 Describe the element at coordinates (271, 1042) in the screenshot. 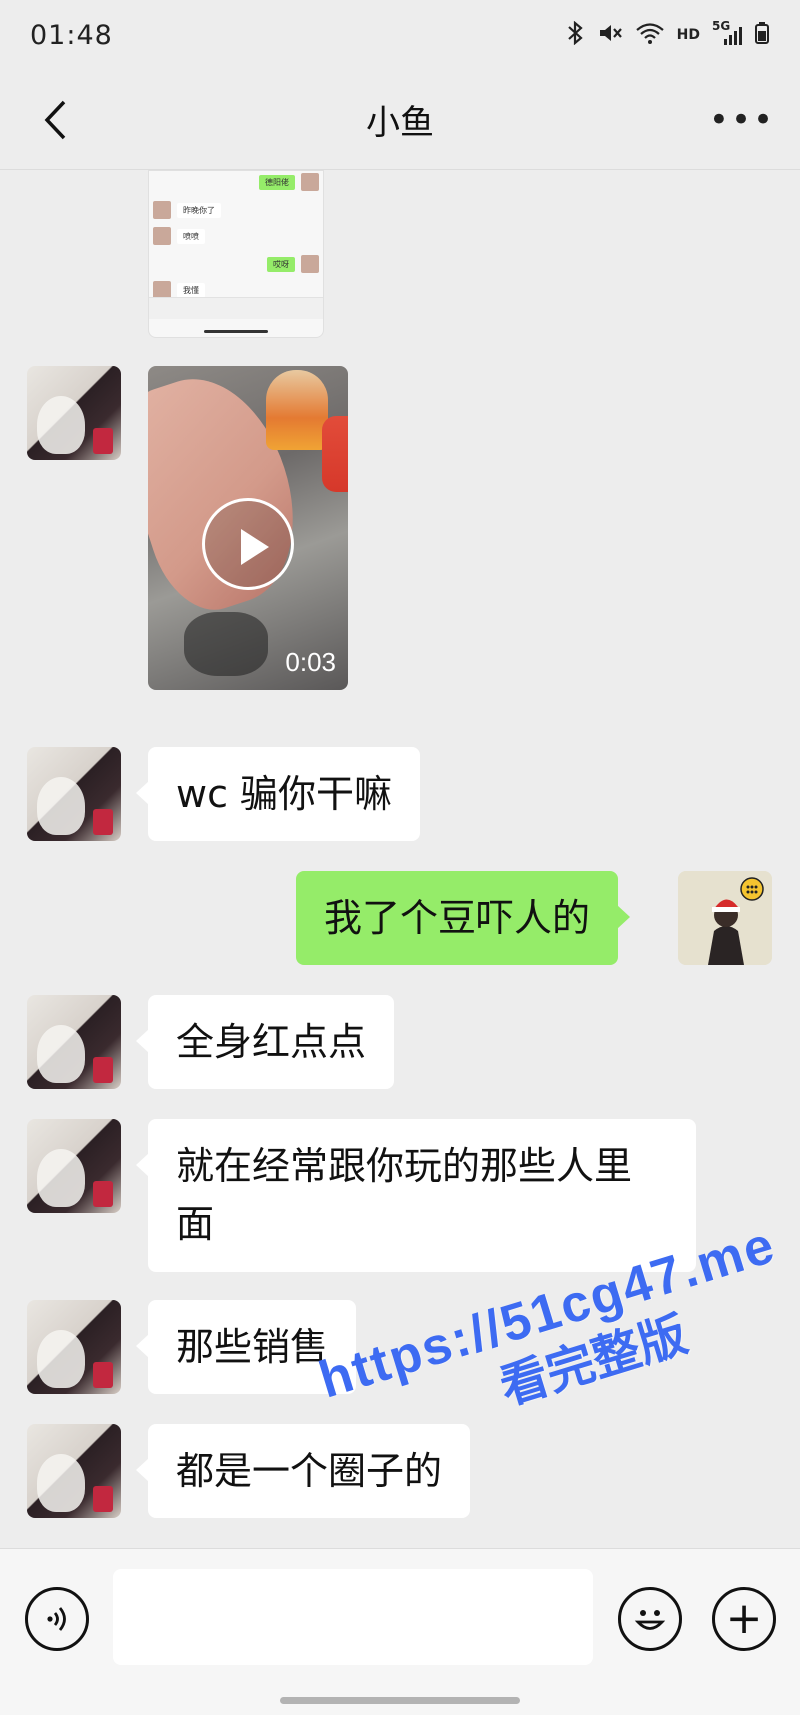

I see `message-text: 全身红点点` at that location.